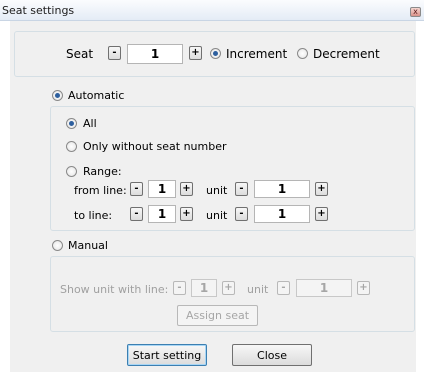 The width and height of the screenshot is (424, 372). Describe the element at coordinates (346, 54) in the screenshot. I see `decrement-label: Decrement` at that location.